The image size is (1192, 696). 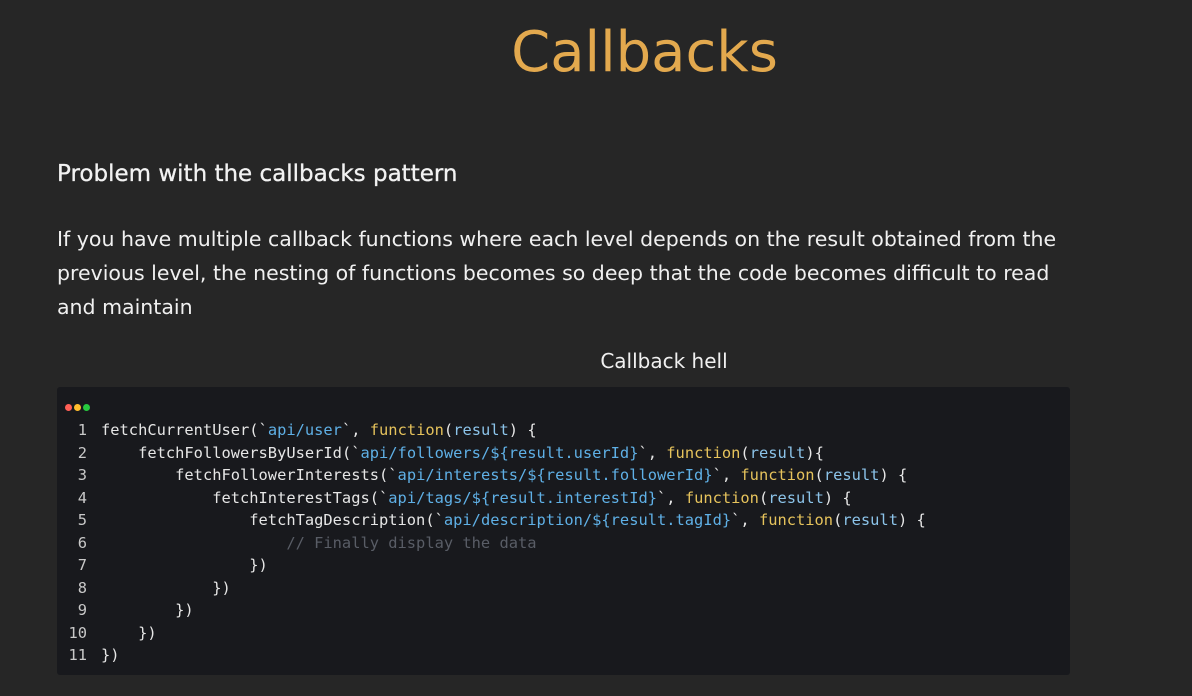 I want to click on code-function-name: fetchTagDescription, so click(x=337, y=520).